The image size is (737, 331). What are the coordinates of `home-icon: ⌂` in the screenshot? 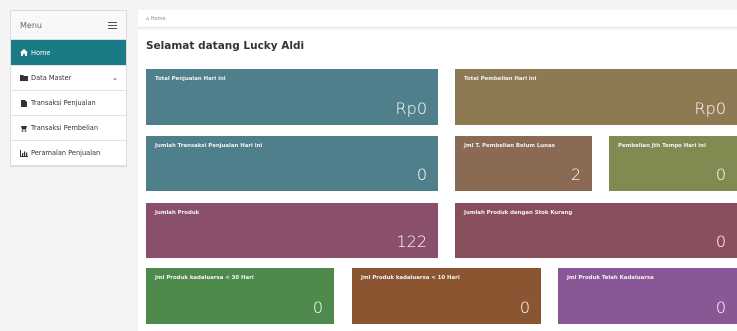 It's located at (147, 19).